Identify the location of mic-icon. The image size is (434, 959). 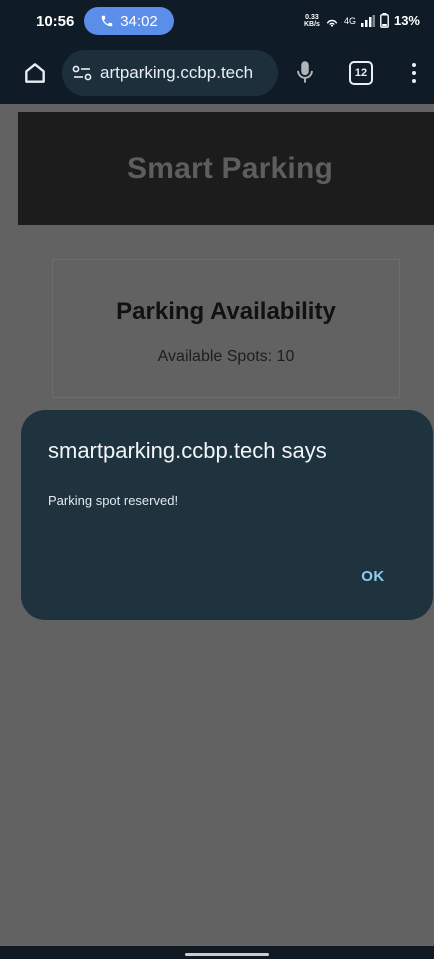
(305, 72).